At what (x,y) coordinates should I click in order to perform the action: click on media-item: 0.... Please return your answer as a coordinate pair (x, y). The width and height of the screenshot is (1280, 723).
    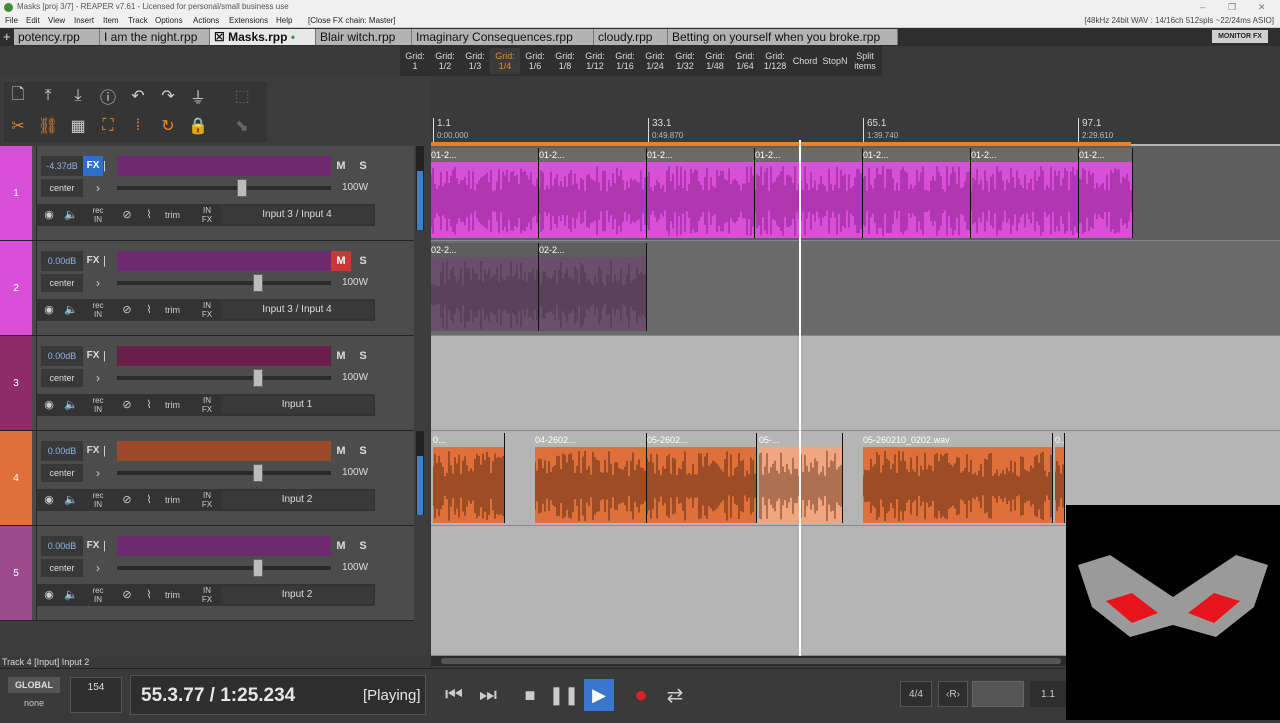
    Looking at the image, I should click on (469, 478).